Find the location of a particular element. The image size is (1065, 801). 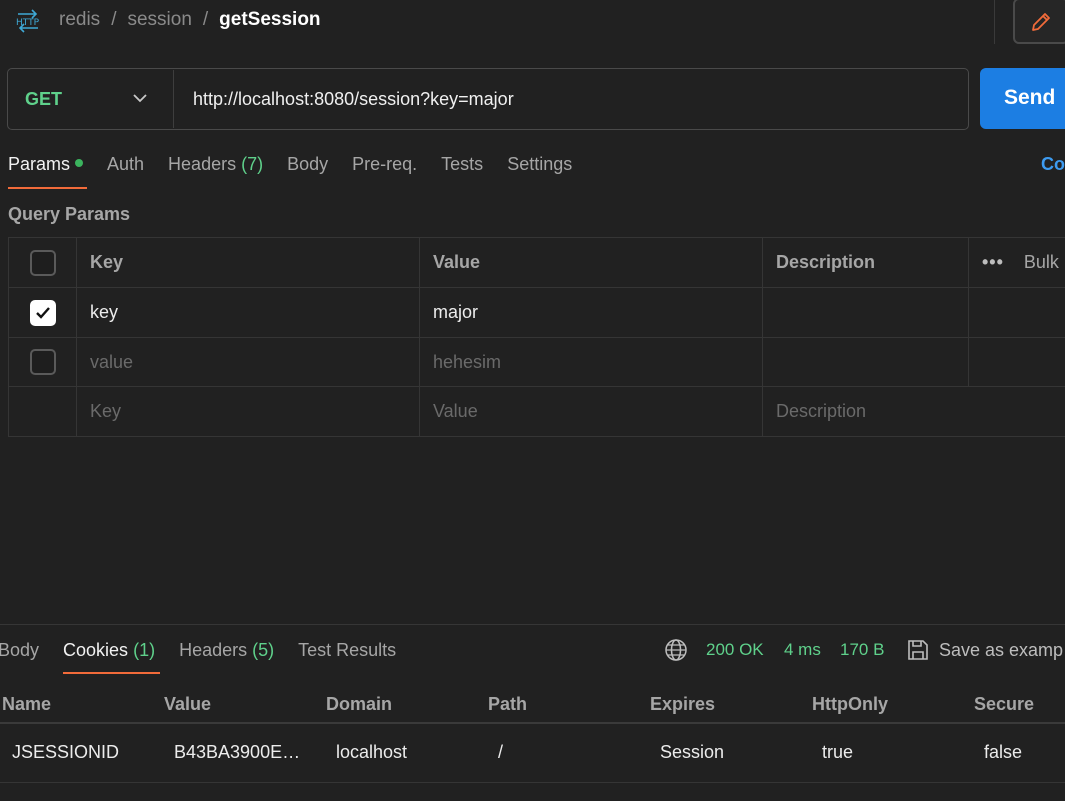

http-icon: HTTP is located at coordinates (28, 21).